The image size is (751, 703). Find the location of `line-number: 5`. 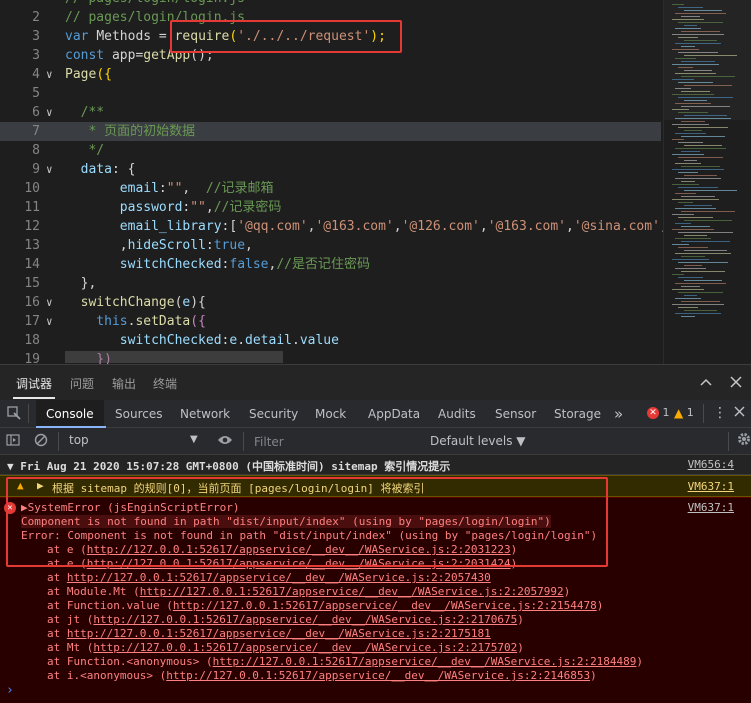

line-number: 5 is located at coordinates (36, 93).